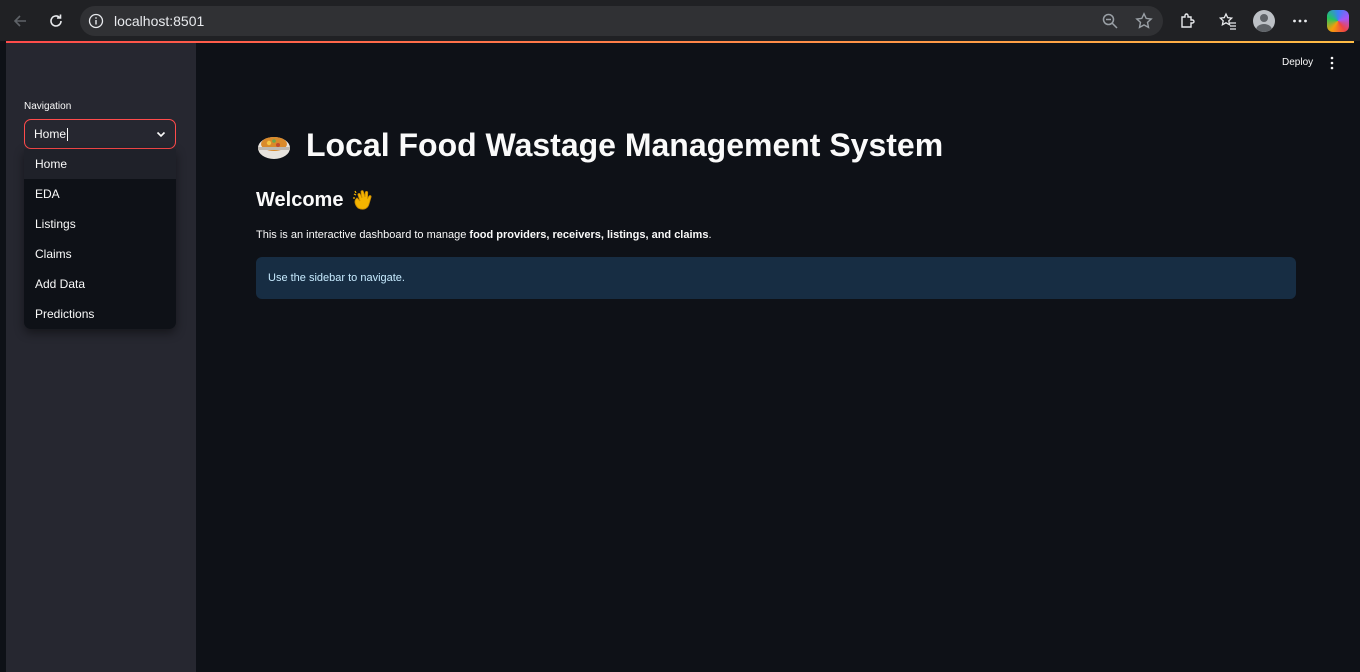 The height and width of the screenshot is (672, 1360). I want to click on option-listings: Listings, so click(100, 224).